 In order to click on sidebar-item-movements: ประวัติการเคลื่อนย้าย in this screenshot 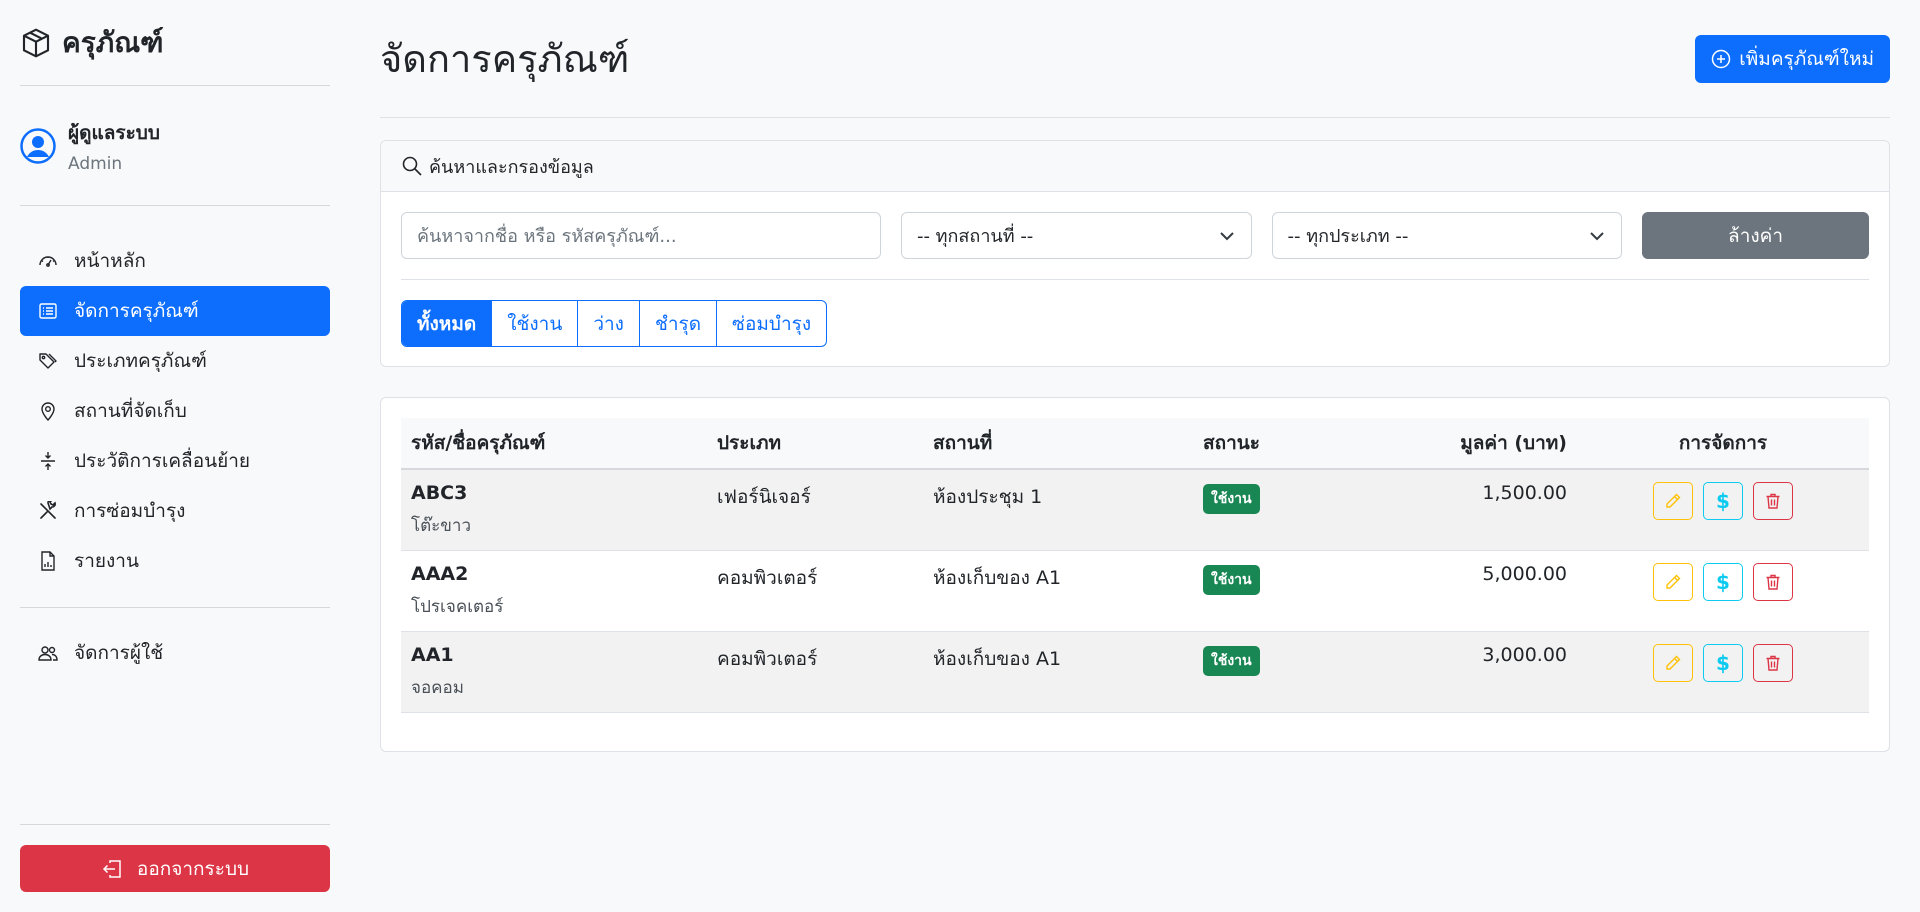, I will do `click(175, 461)`.